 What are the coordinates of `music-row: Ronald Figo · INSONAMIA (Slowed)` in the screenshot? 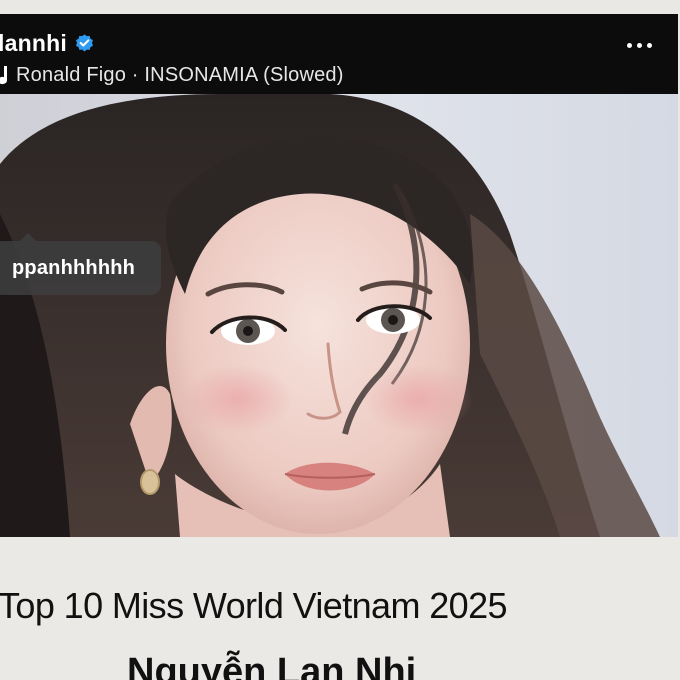 It's located at (172, 75).